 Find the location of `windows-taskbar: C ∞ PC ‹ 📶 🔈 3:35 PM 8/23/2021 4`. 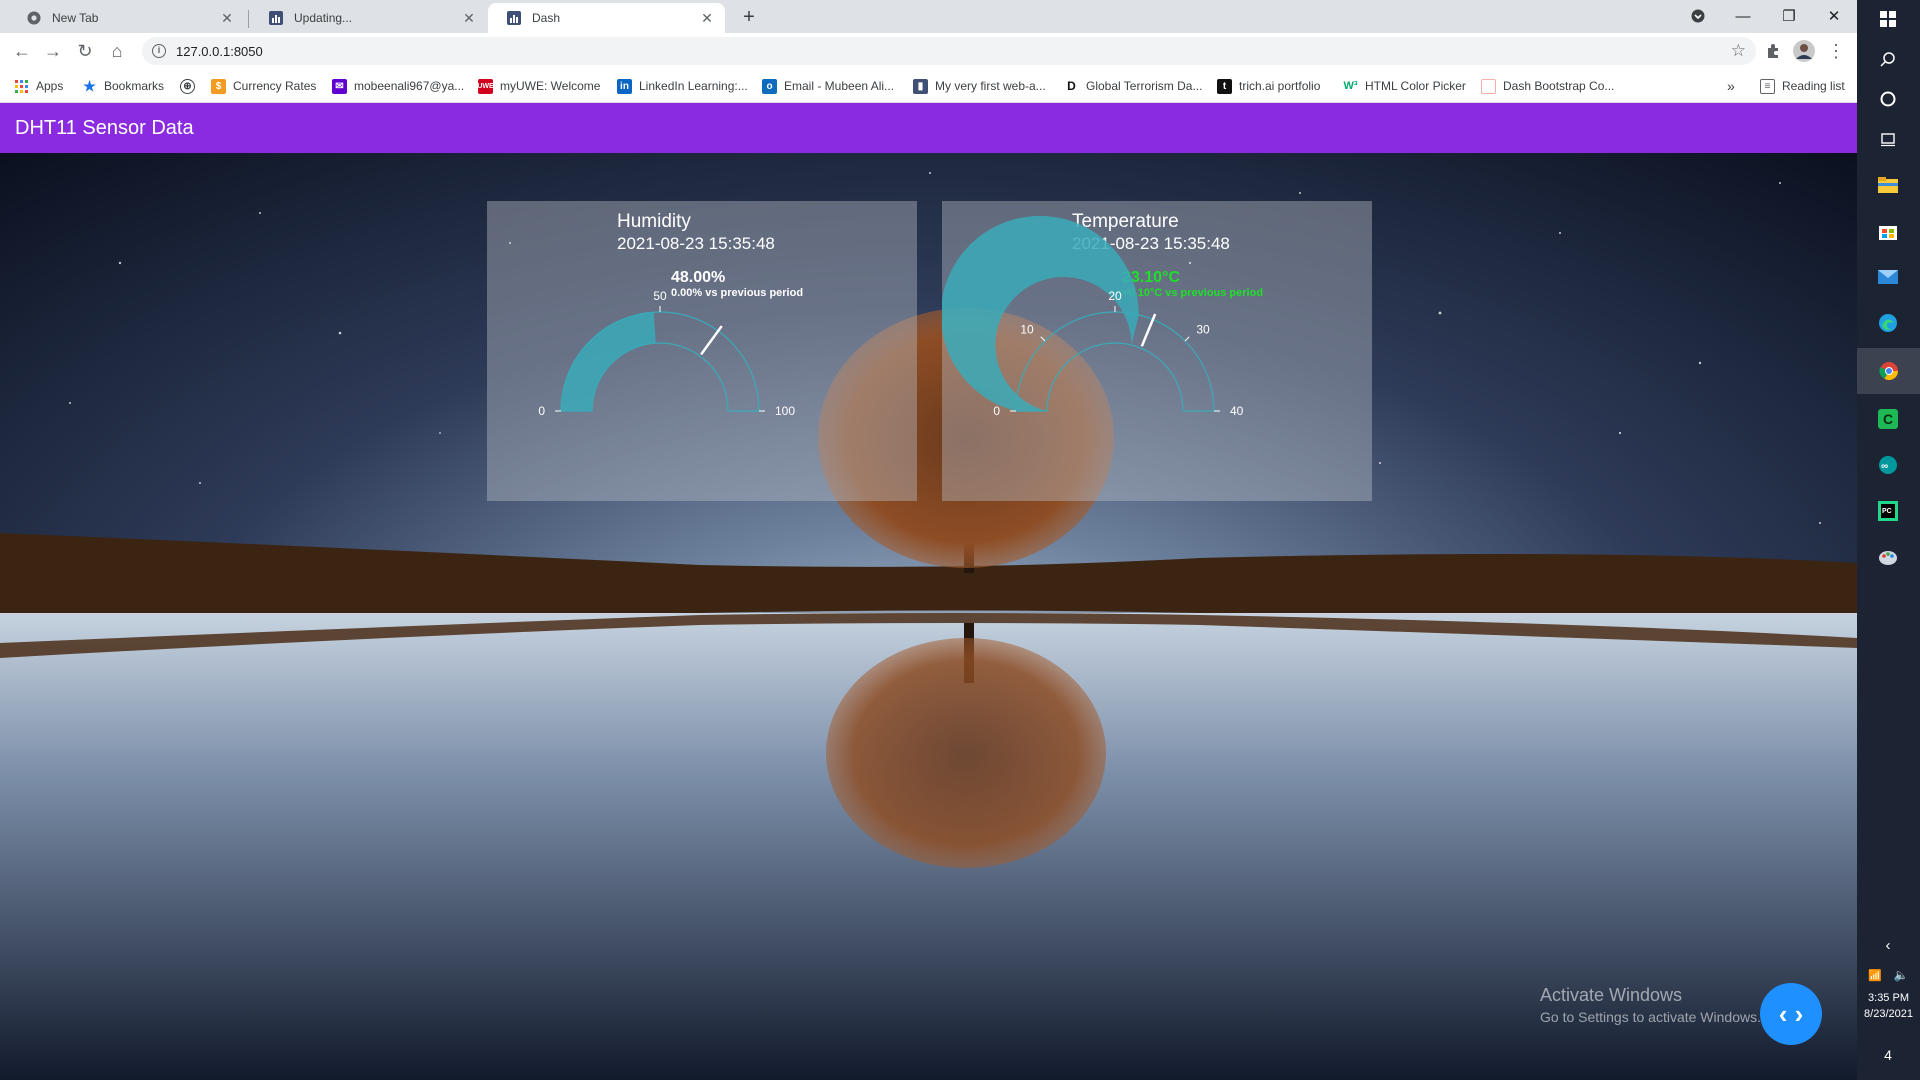

windows-taskbar: C ∞ PC ‹ 📶 🔈 3:35 PM 8/23/2021 4 is located at coordinates (1888, 540).